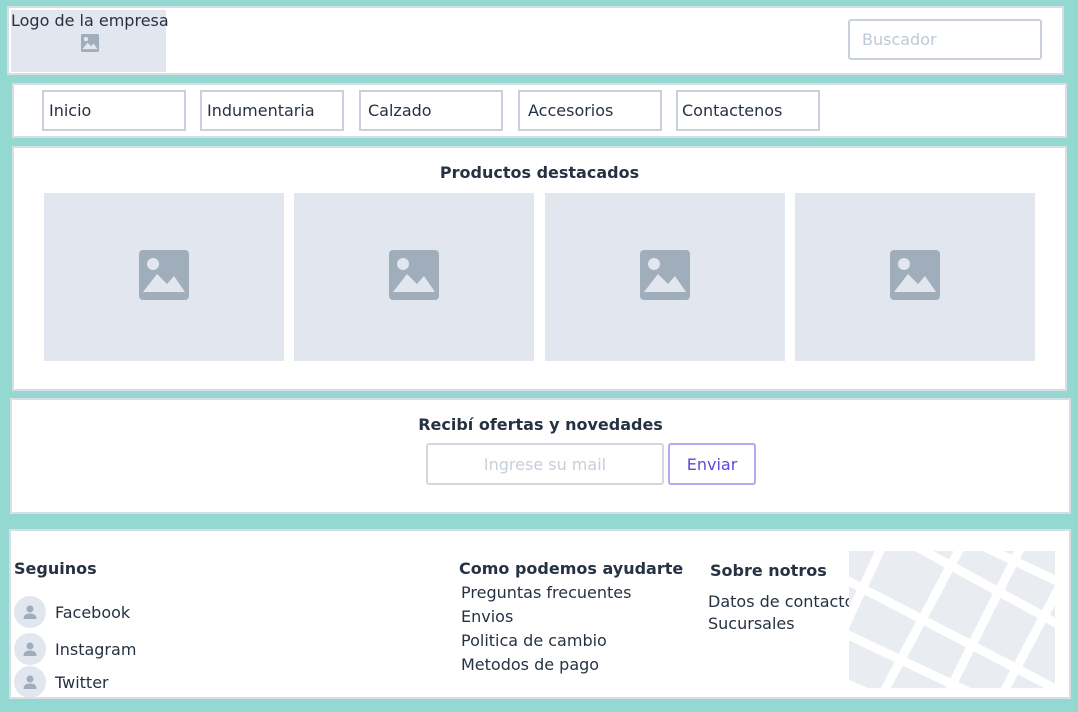  Describe the element at coordinates (96, 649) in the screenshot. I see `social-label: Instagram` at that location.